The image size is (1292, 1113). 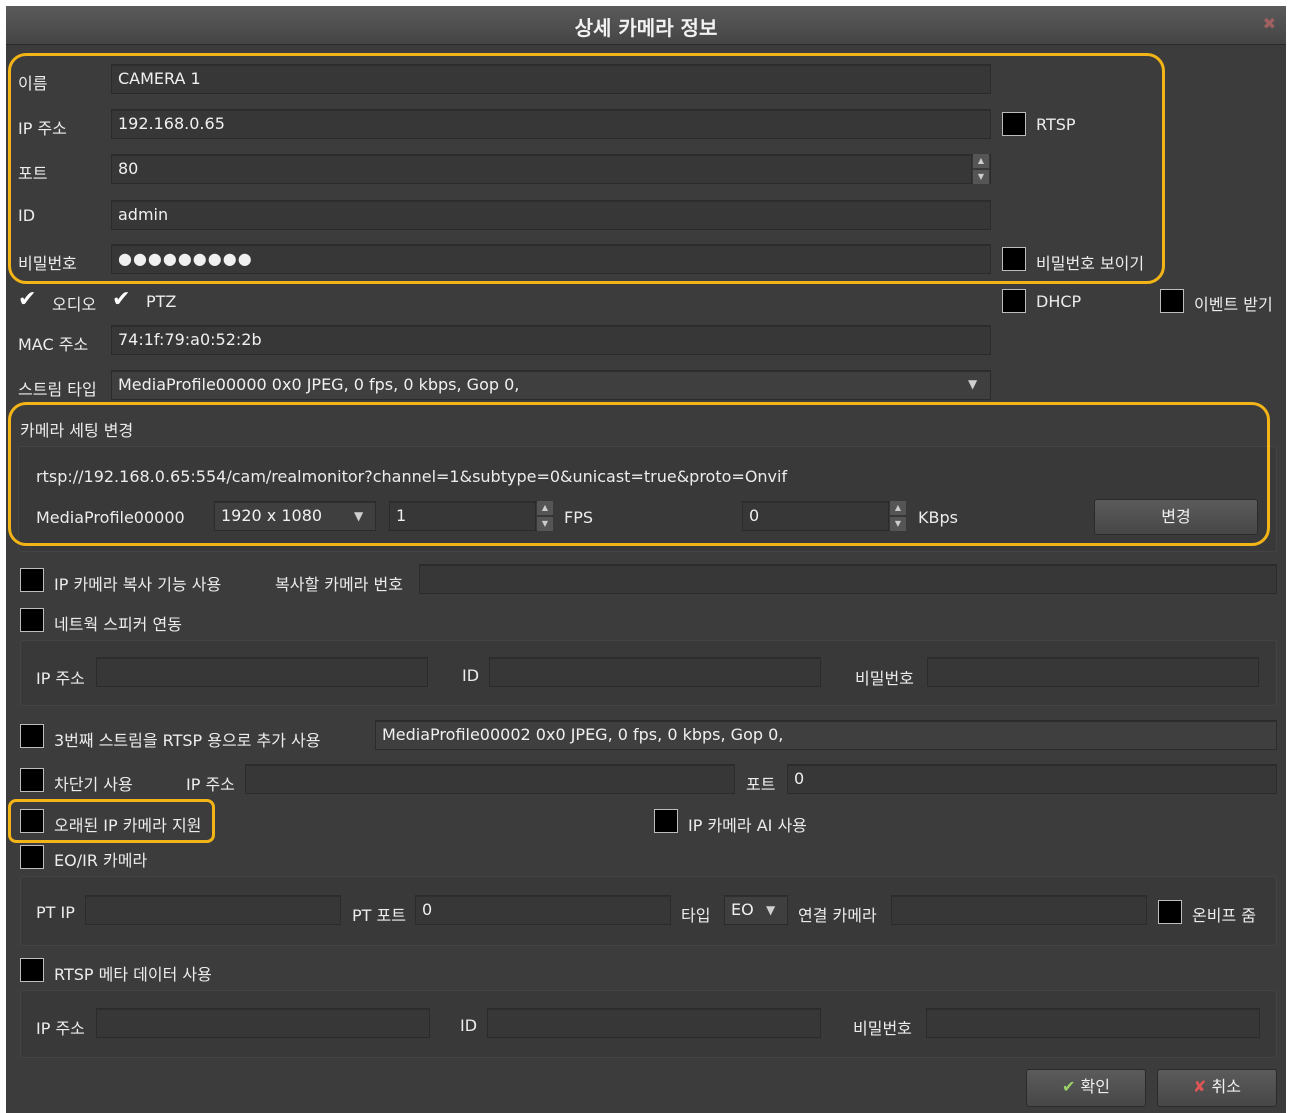 What do you see at coordinates (32, 736) in the screenshot?
I see `third-stream-checkbox` at bounding box center [32, 736].